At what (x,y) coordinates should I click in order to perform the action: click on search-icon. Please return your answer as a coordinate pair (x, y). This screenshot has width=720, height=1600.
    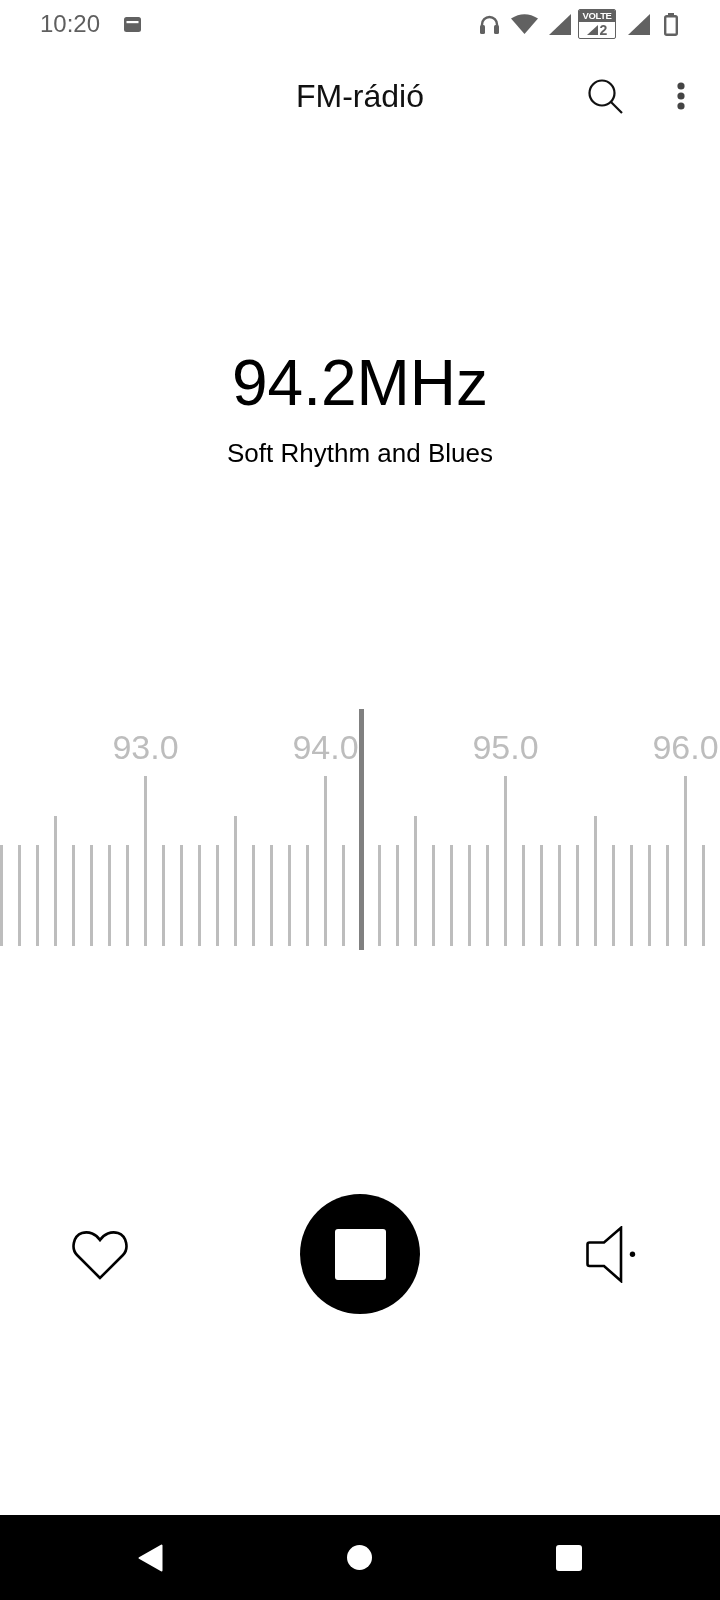
    Looking at the image, I should click on (605, 96).